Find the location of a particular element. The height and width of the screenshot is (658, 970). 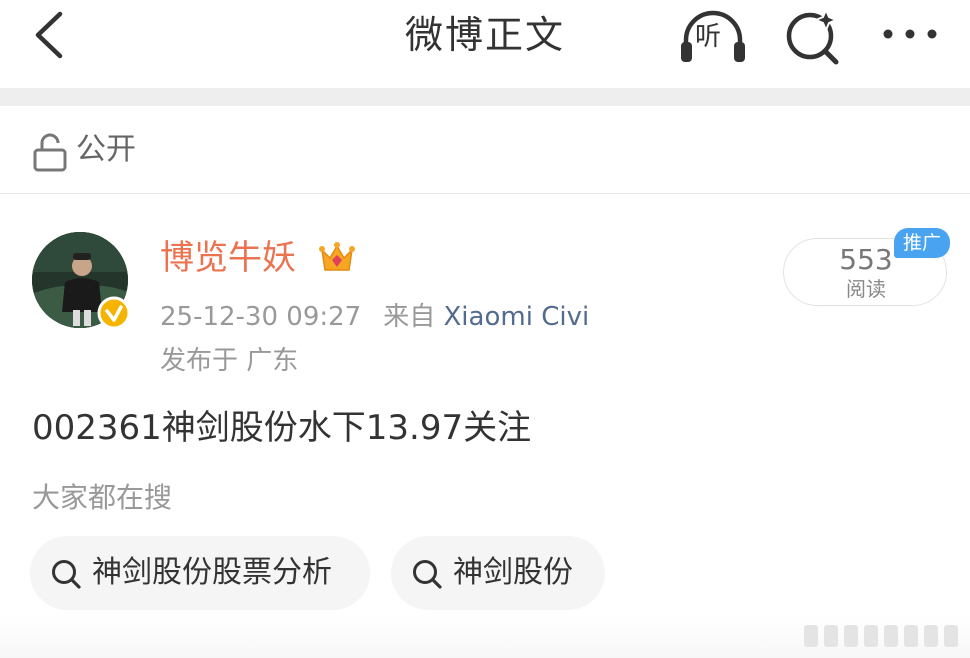

chip-label: 神剑股份 is located at coordinates (513, 572).